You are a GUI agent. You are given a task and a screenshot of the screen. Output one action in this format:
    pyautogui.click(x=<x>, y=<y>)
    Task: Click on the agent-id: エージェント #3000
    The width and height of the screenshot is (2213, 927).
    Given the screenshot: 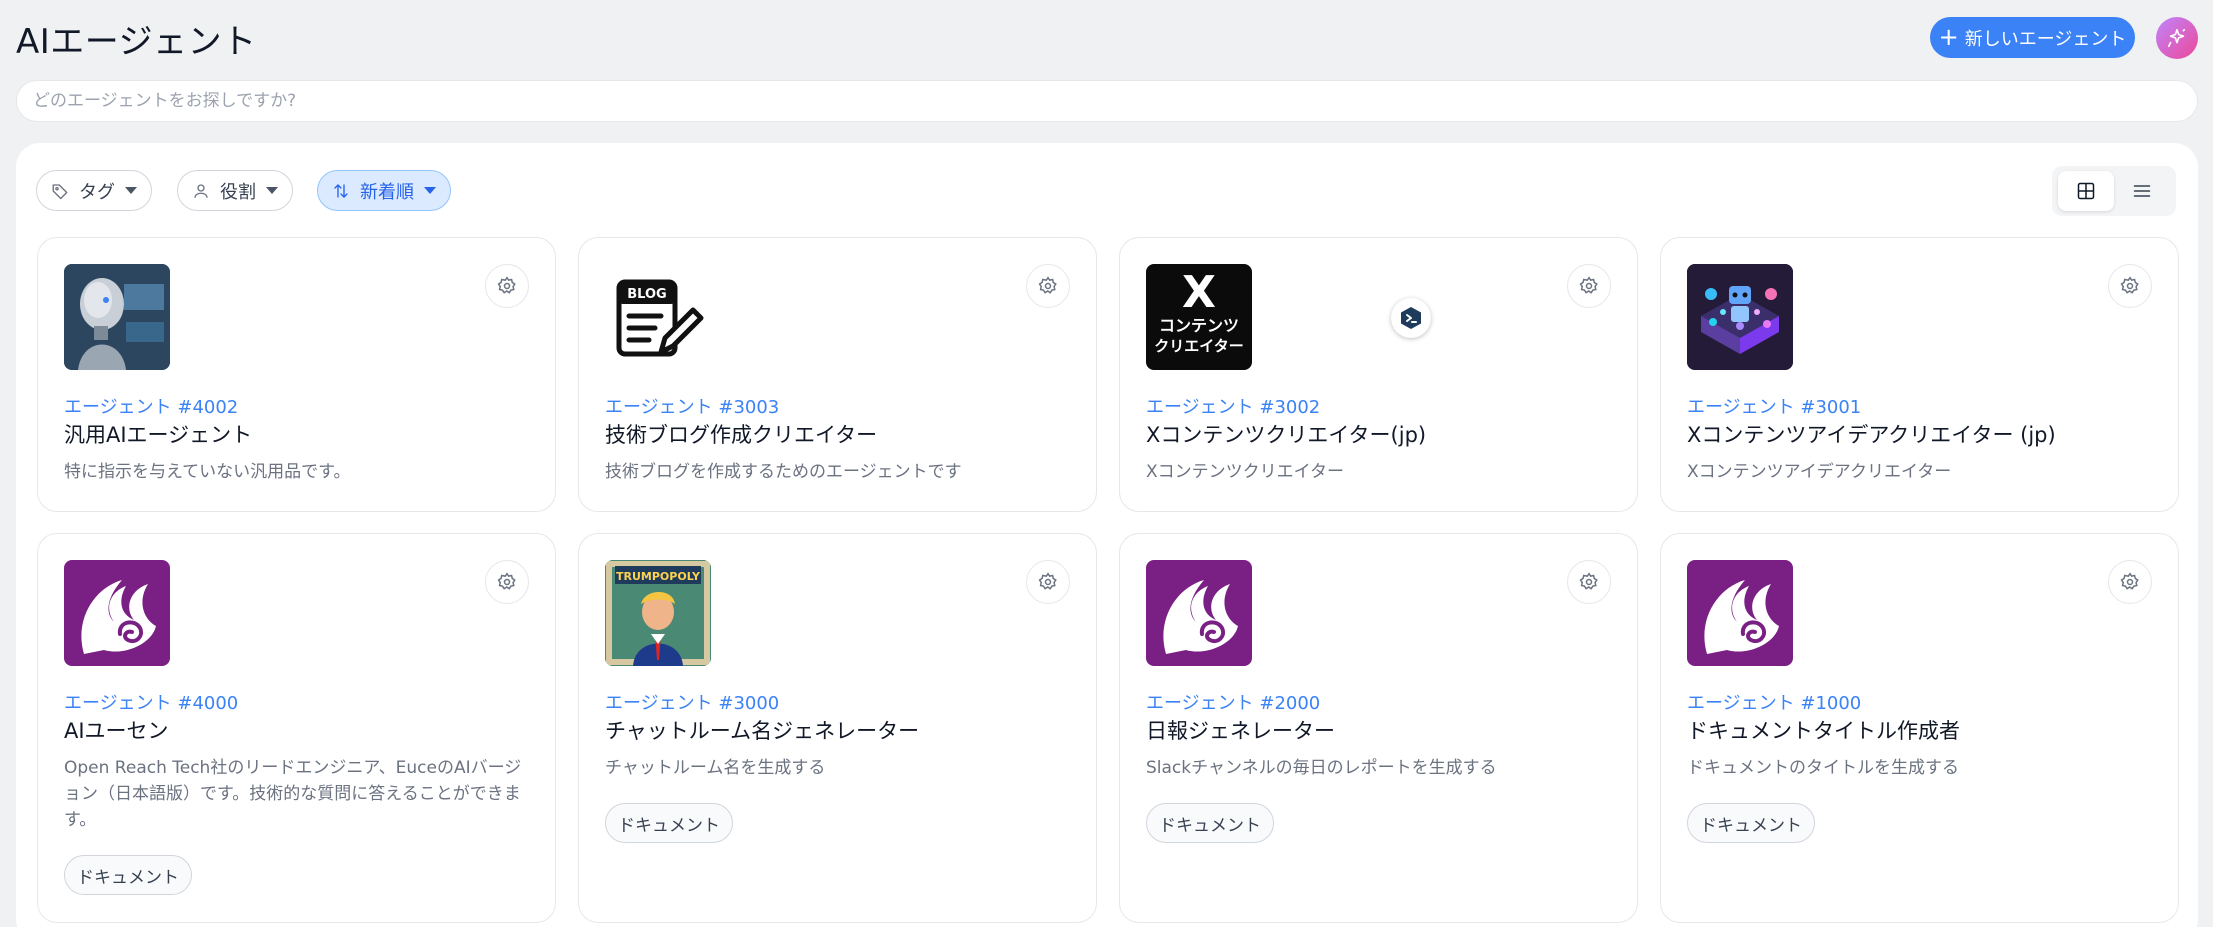 What is the action you would take?
    pyautogui.click(x=692, y=703)
    